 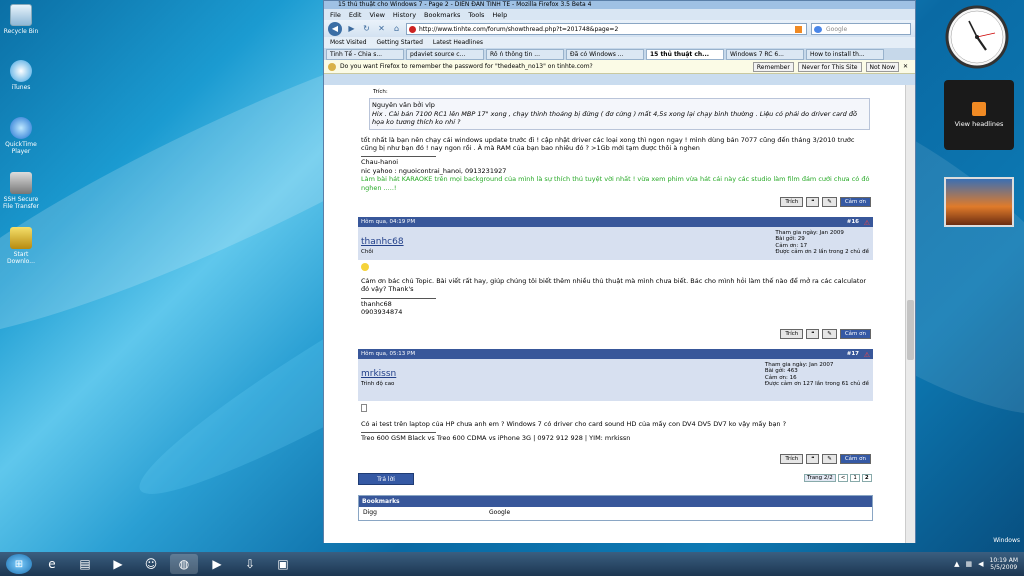 I want to click on stop-icon: ✕, so click(x=381, y=28).